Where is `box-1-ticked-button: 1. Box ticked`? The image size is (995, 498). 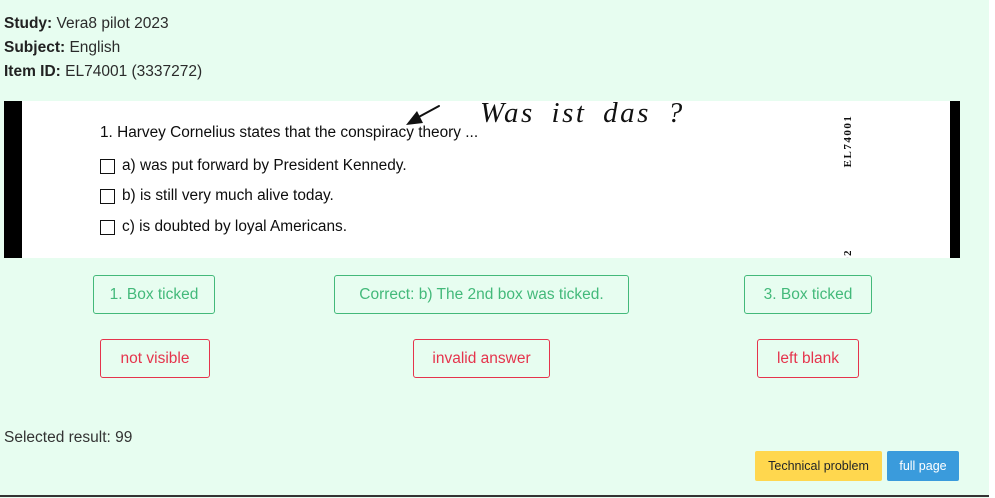
box-1-ticked-button: 1. Box ticked is located at coordinates (154, 294).